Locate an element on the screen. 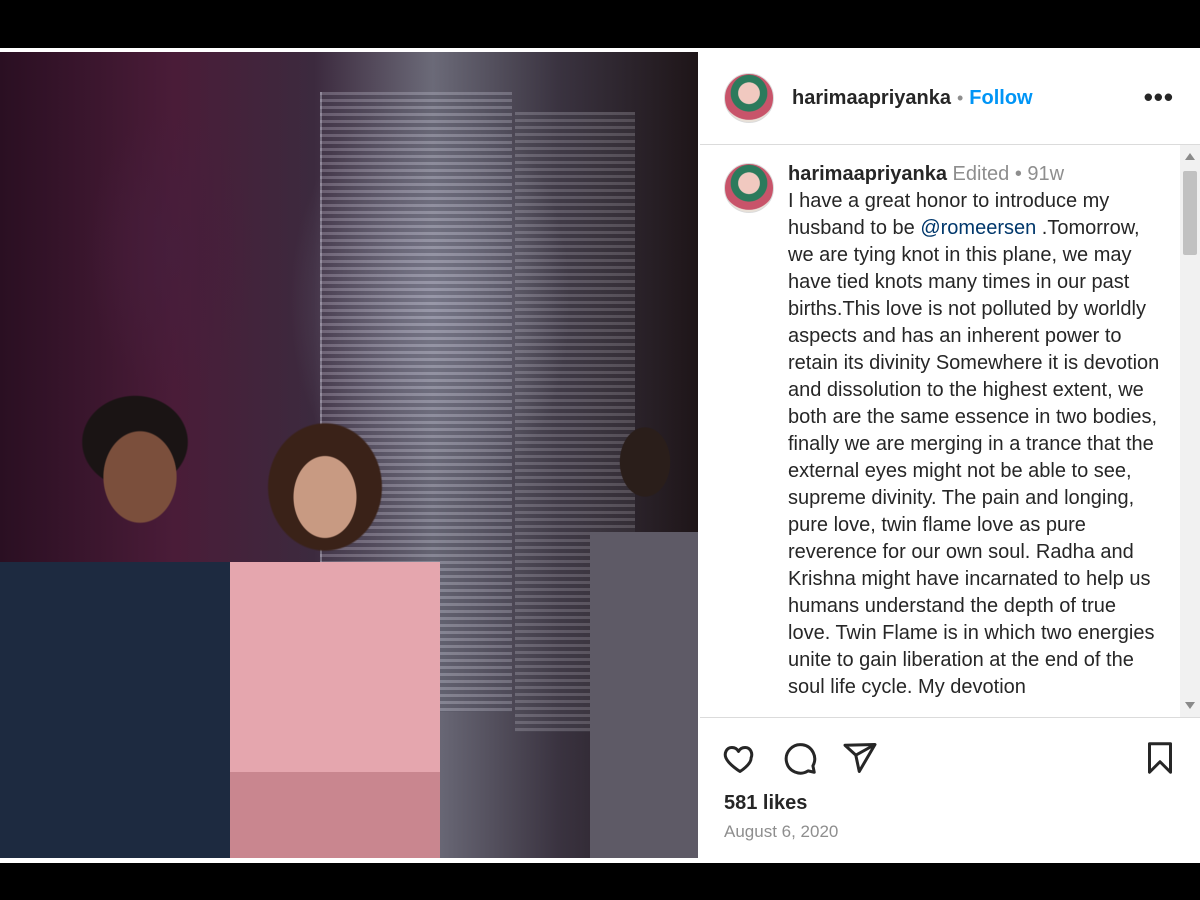 The image size is (1200, 900). scrollbar-thumb is located at coordinates (1190, 213).